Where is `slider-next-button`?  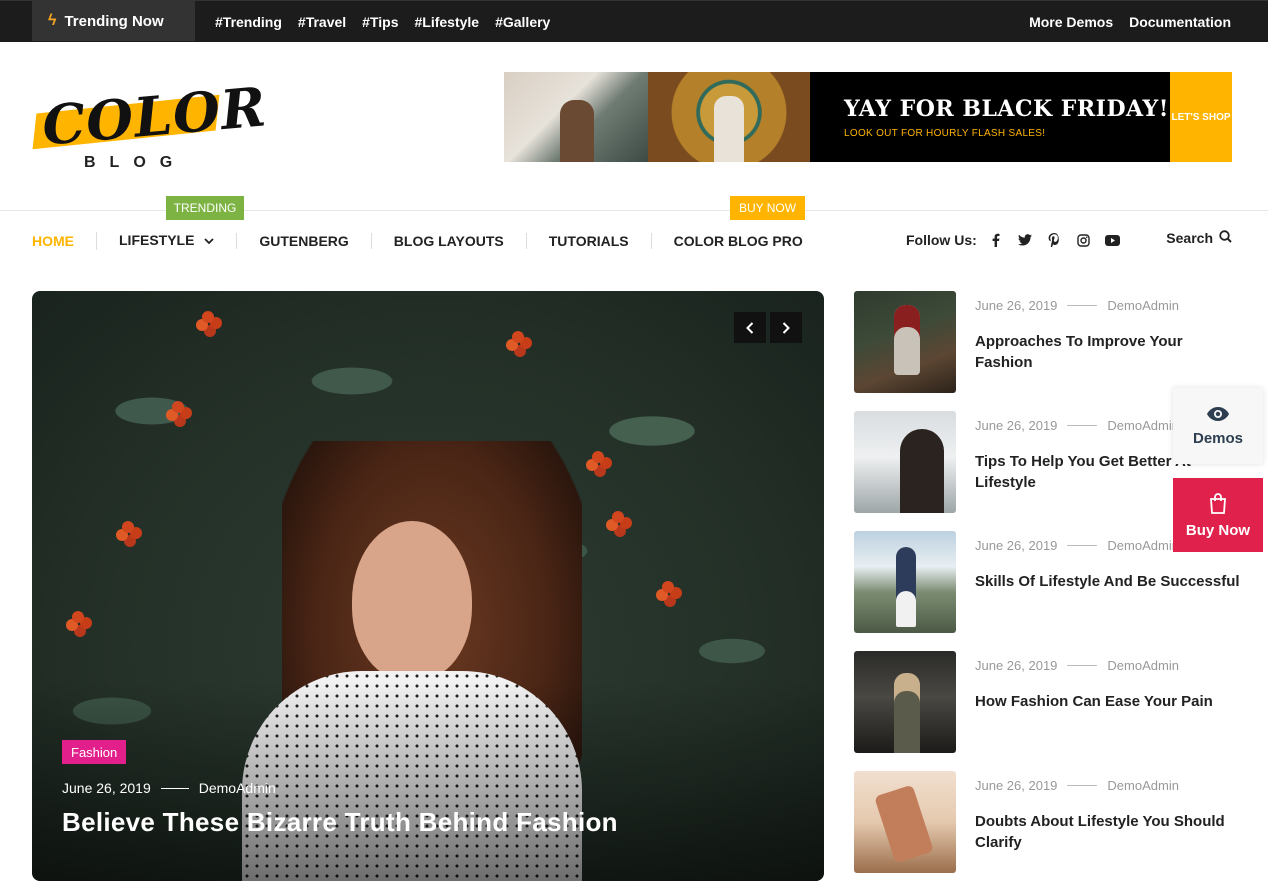 slider-next-button is located at coordinates (786, 327).